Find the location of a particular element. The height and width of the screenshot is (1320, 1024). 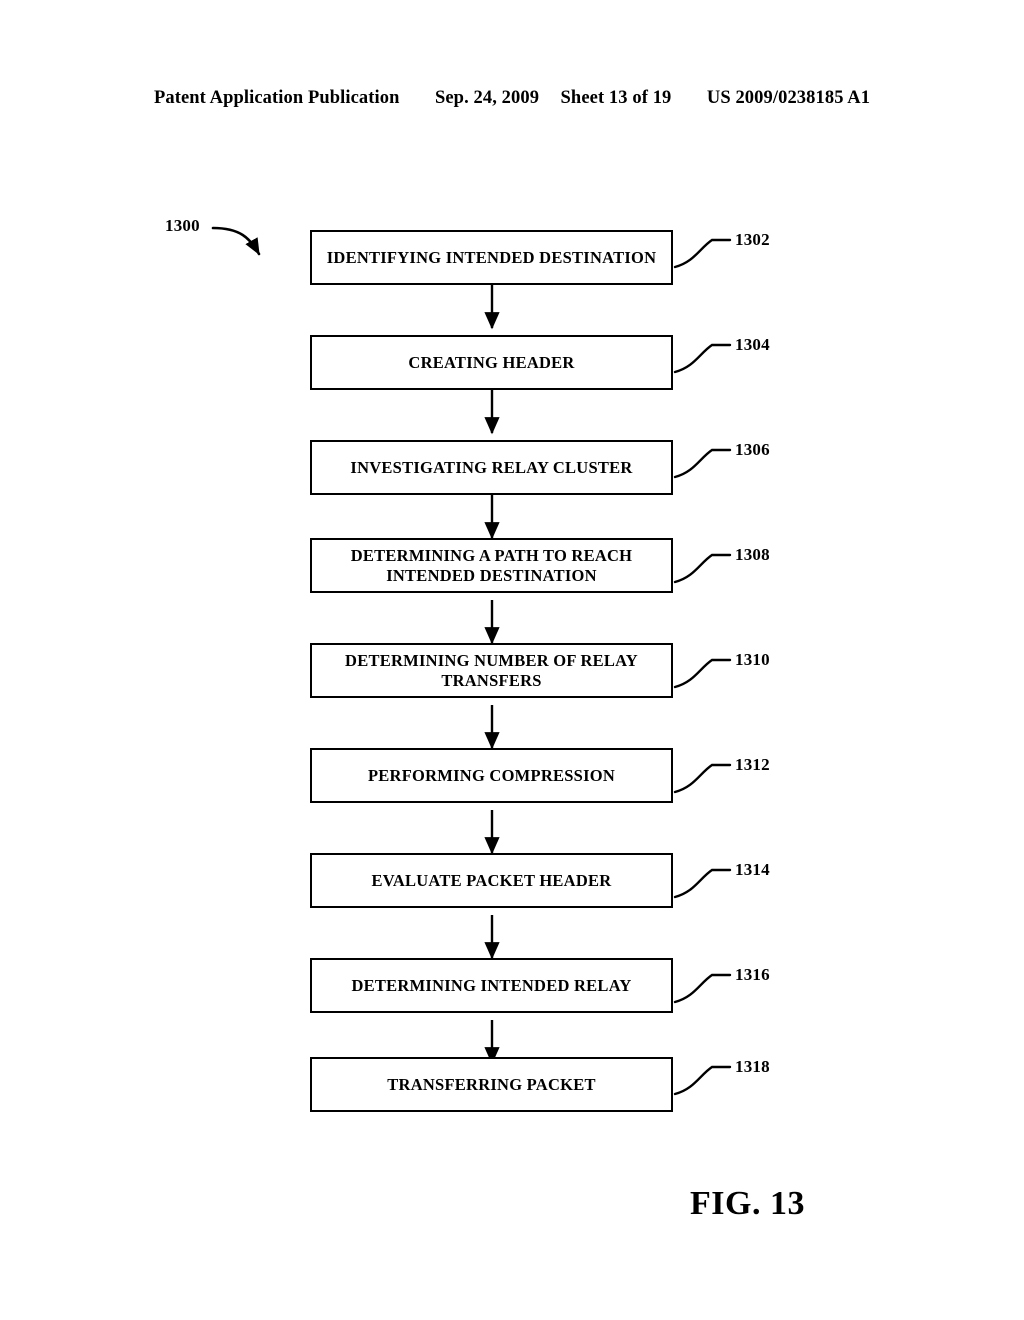

reference-numeral-1314: 1314 is located at coordinates (752, 869).